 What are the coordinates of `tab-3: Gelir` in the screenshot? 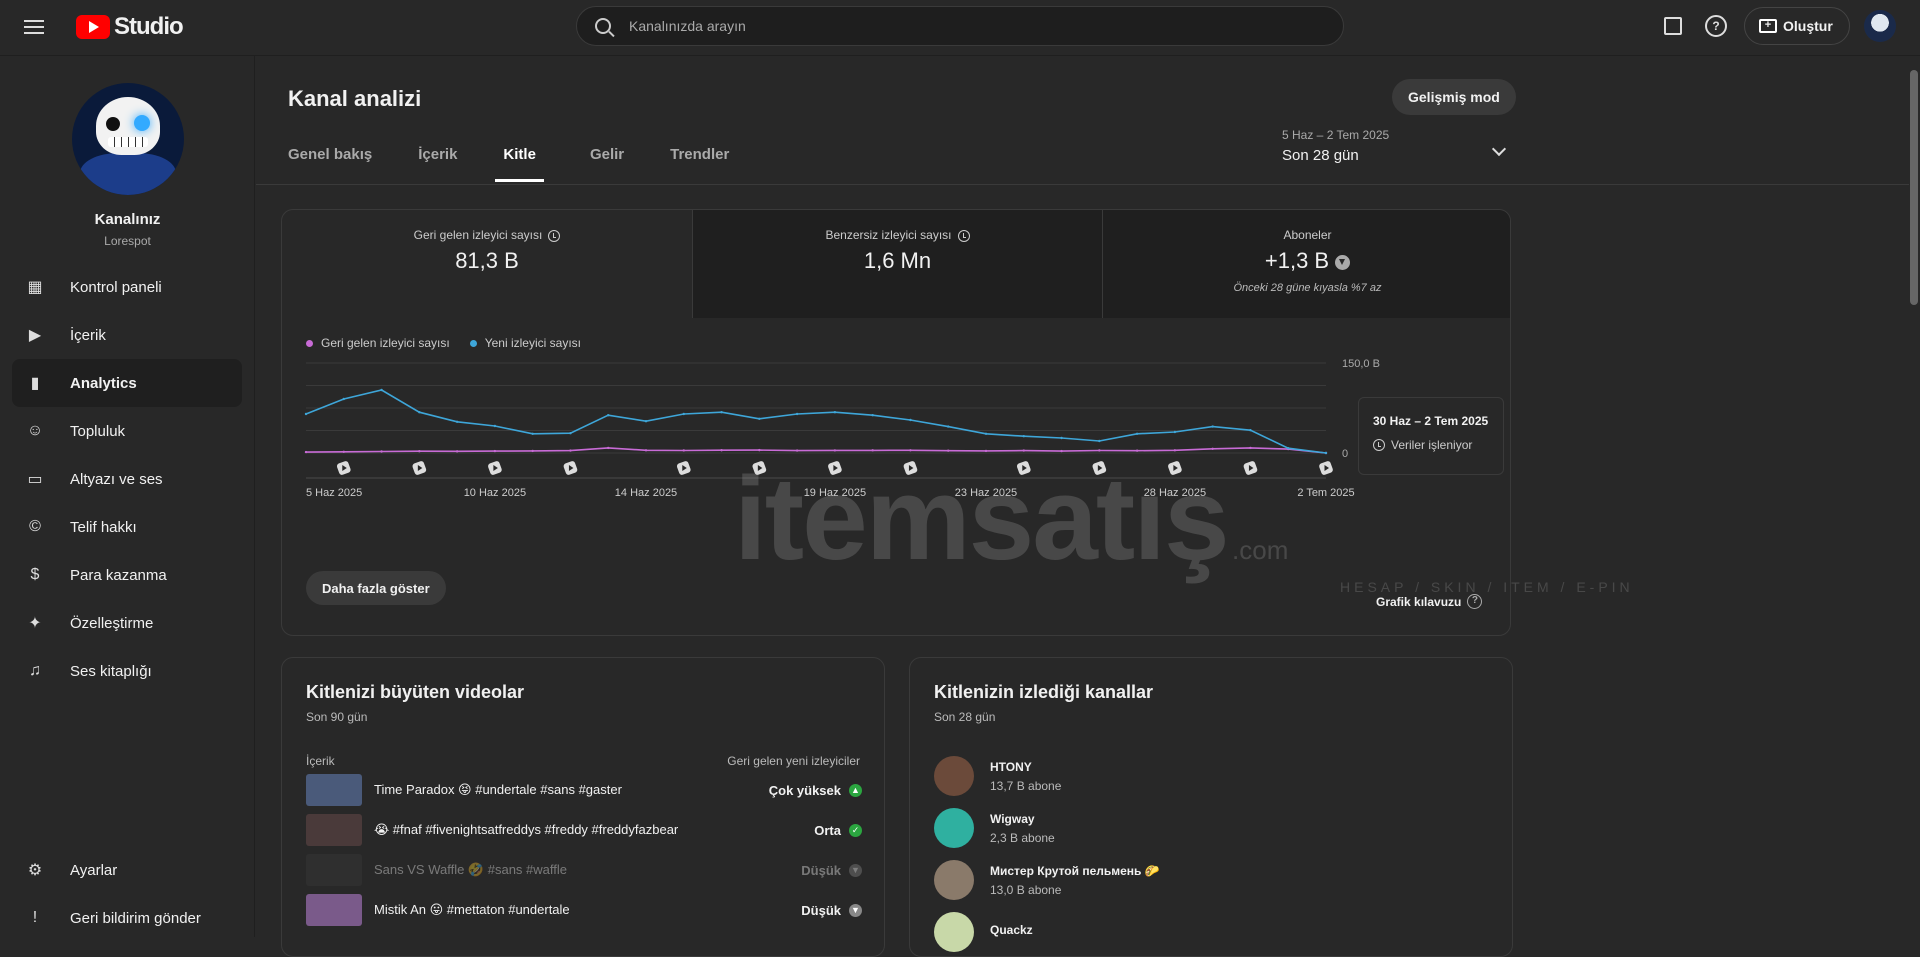 It's located at (607, 164).